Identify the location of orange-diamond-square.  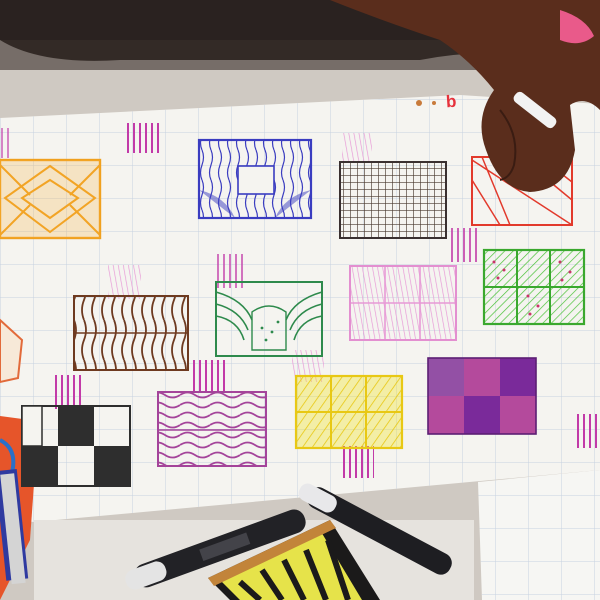
(51, 199).